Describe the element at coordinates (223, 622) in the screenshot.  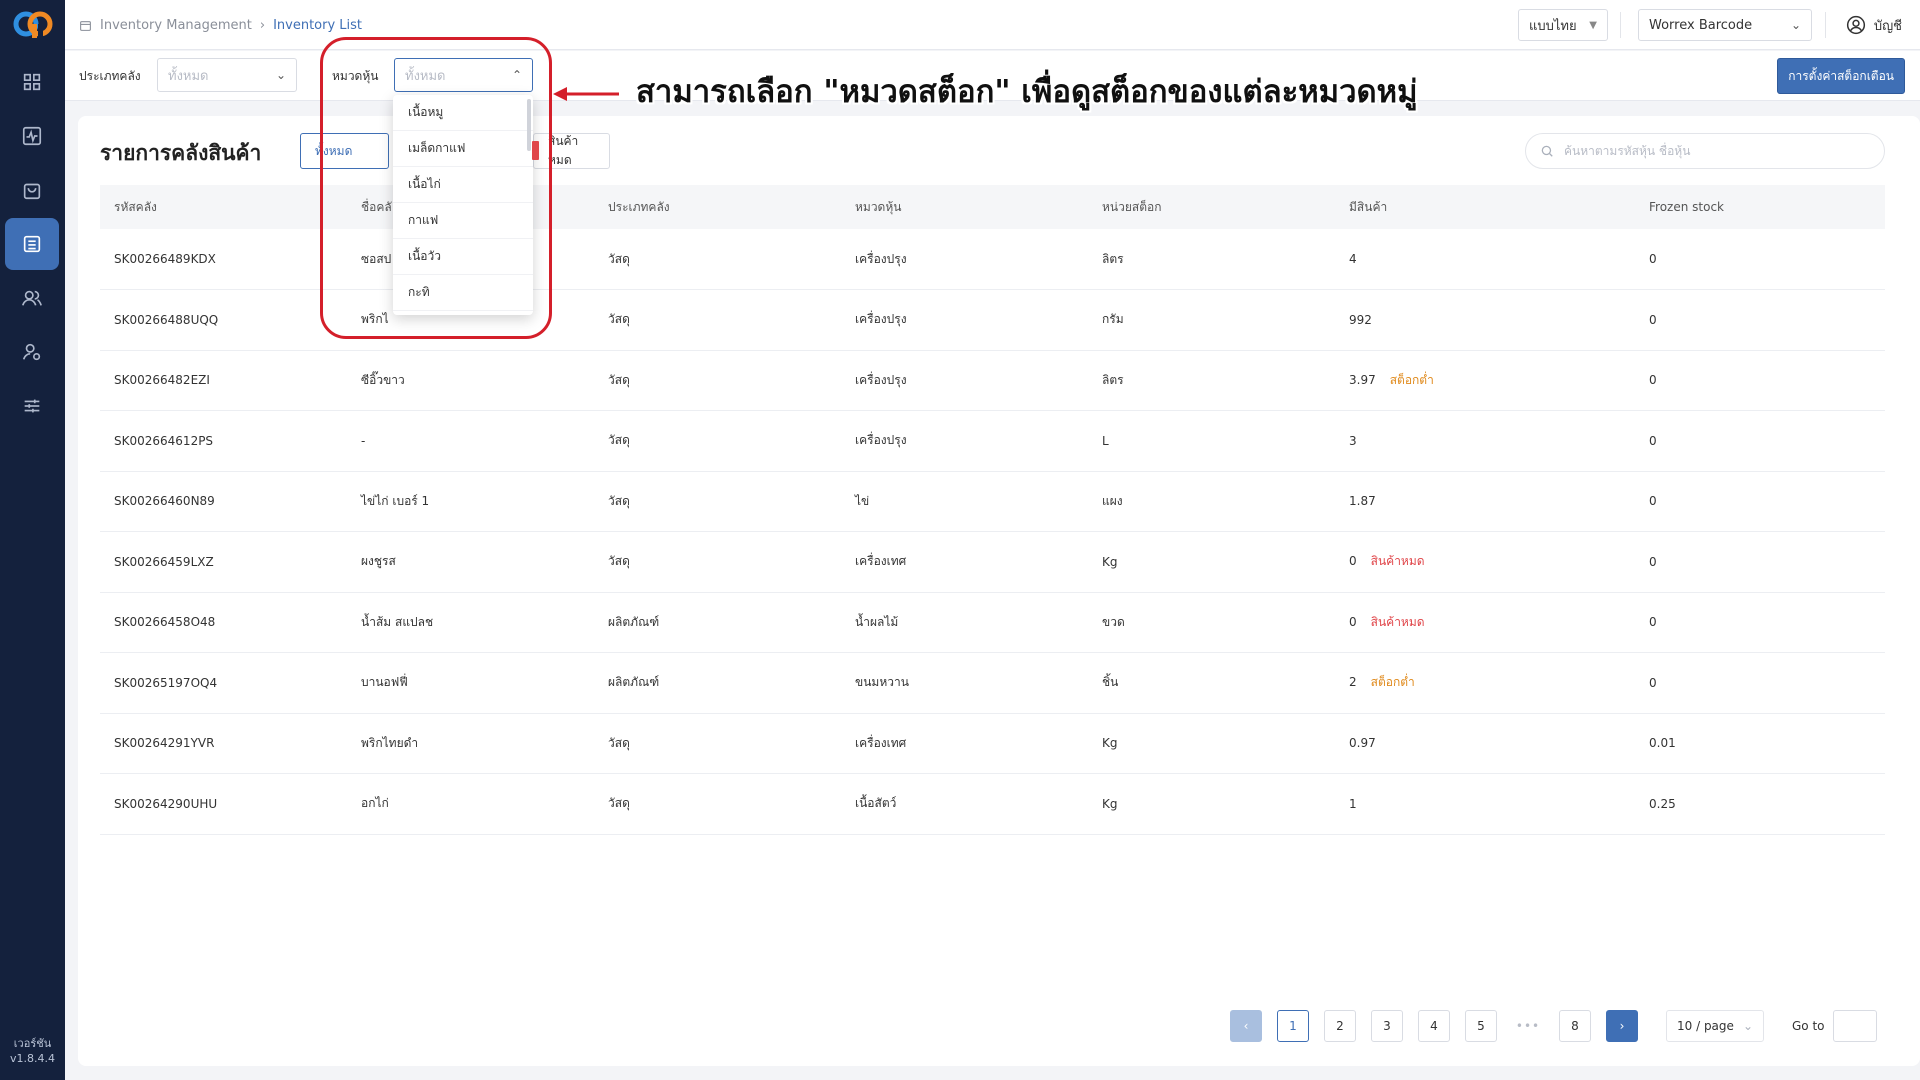
I see `cell-code: SK00266458O48` at that location.